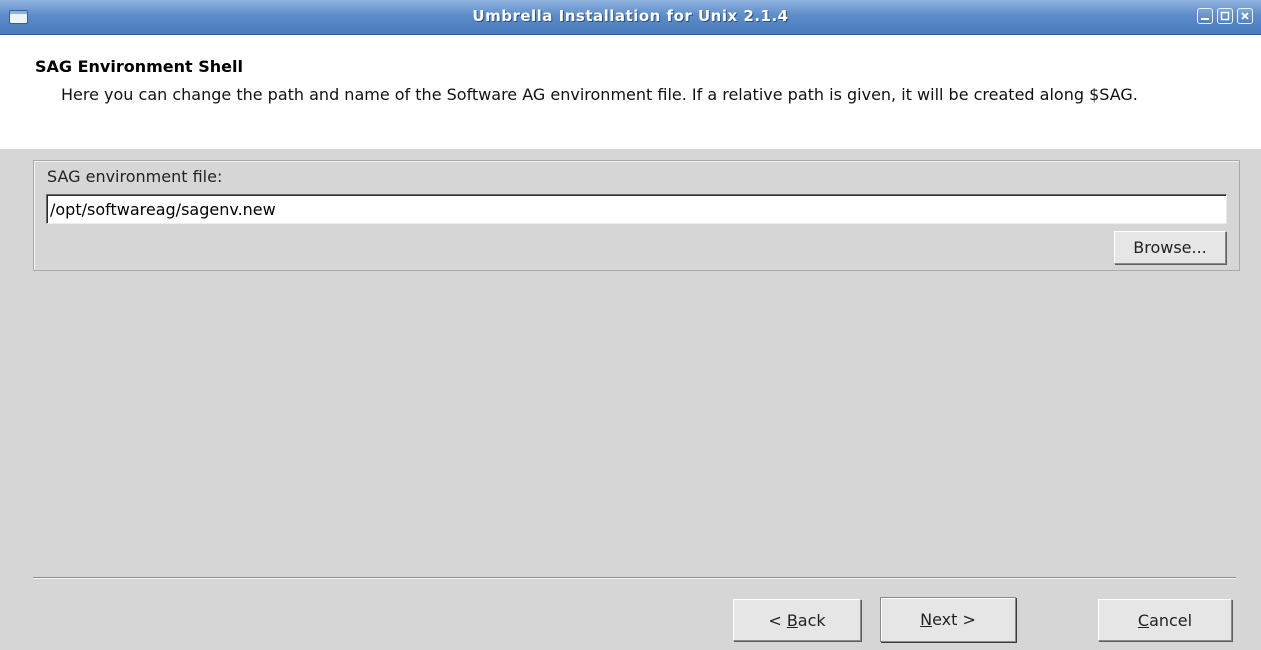  Describe the element at coordinates (954, 619) in the screenshot. I see `next-button-label-rest: ext >` at that location.